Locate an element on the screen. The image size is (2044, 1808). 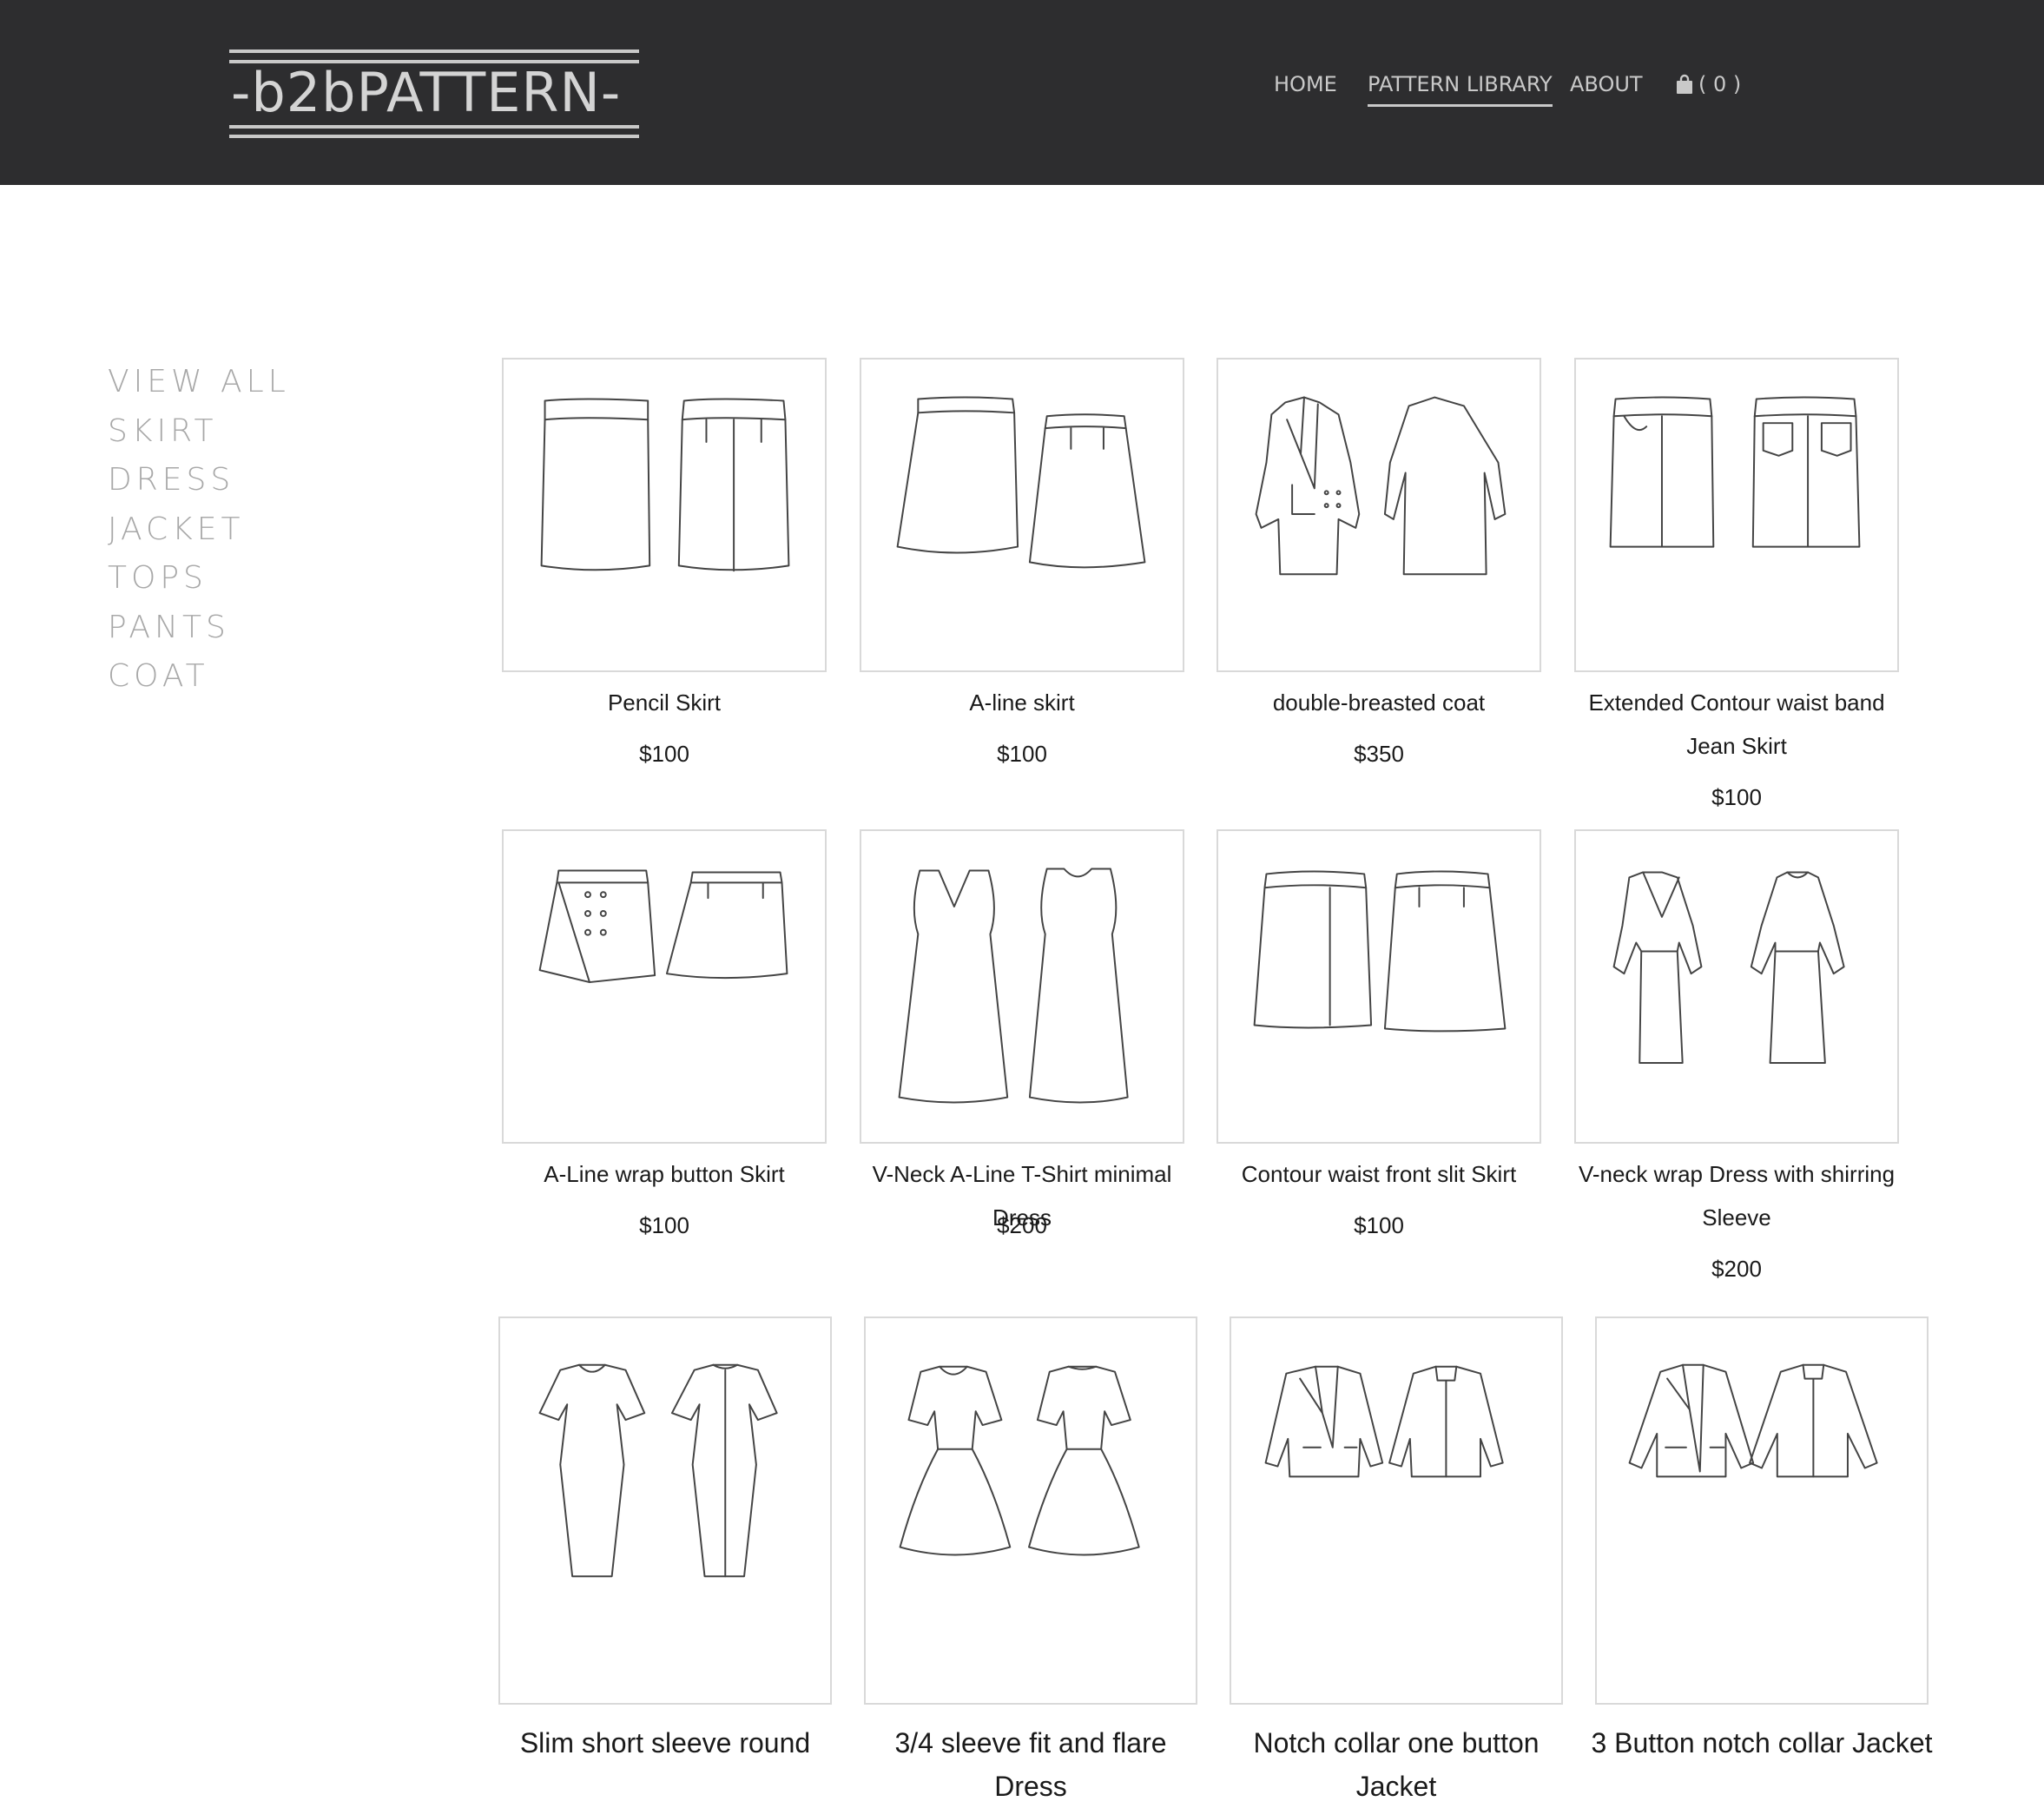
product-title: Pencil Skirt is located at coordinates (664, 702).